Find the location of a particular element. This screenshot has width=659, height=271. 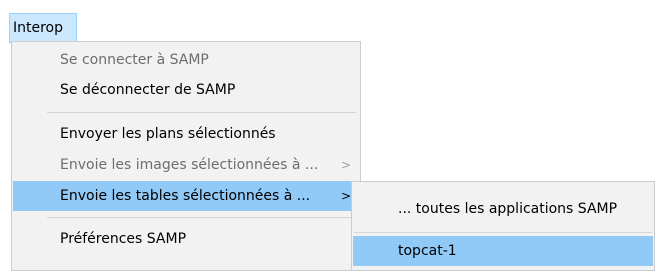

menu-item-send-selected-tables: Envoie les tables sélectionnées à ... > is located at coordinates (186, 196).